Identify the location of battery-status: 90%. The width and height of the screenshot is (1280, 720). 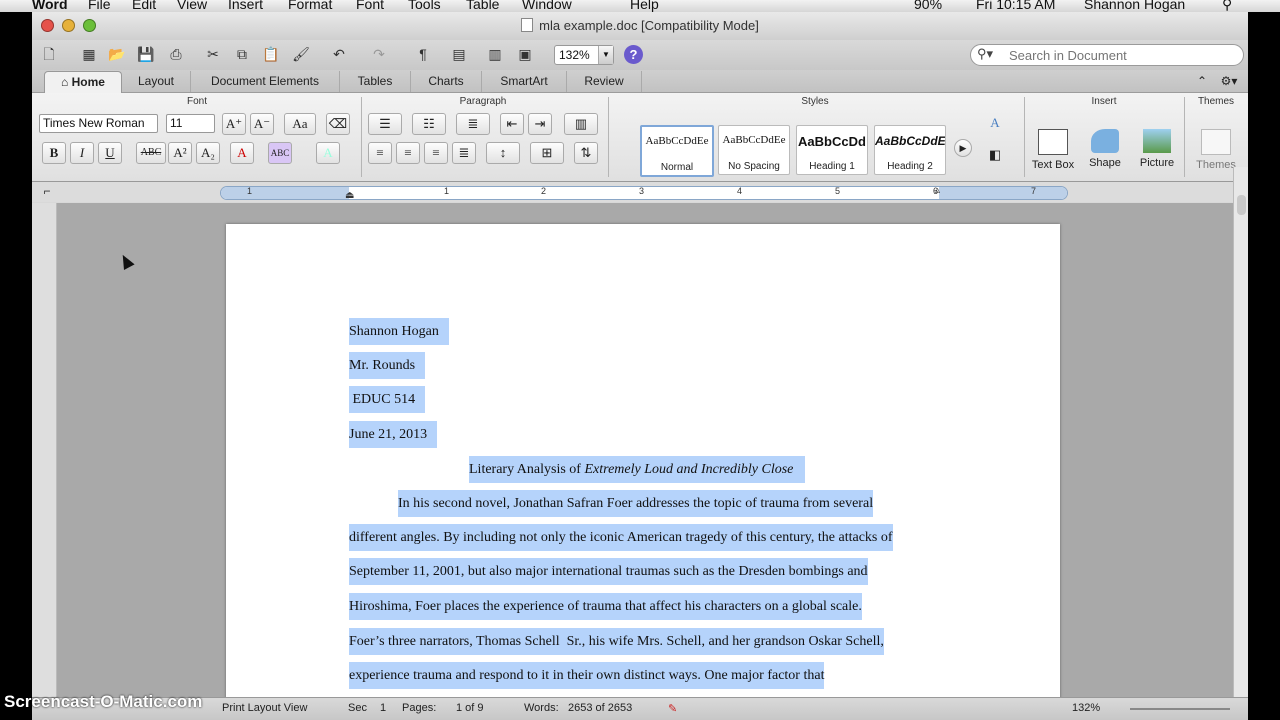
(928, 6).